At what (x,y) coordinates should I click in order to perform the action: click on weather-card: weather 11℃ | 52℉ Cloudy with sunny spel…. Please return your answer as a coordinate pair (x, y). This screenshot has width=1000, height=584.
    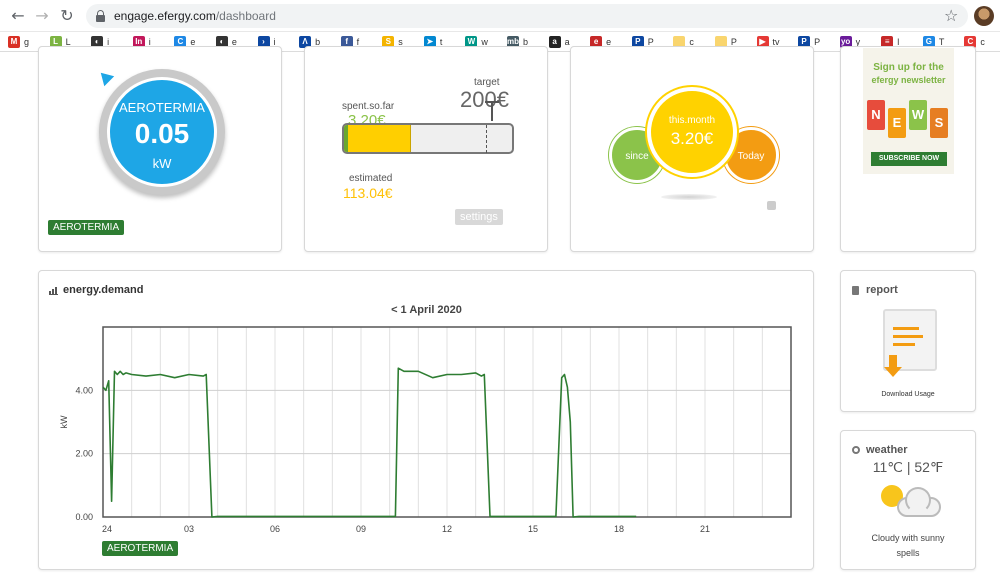
    Looking at the image, I should click on (908, 500).